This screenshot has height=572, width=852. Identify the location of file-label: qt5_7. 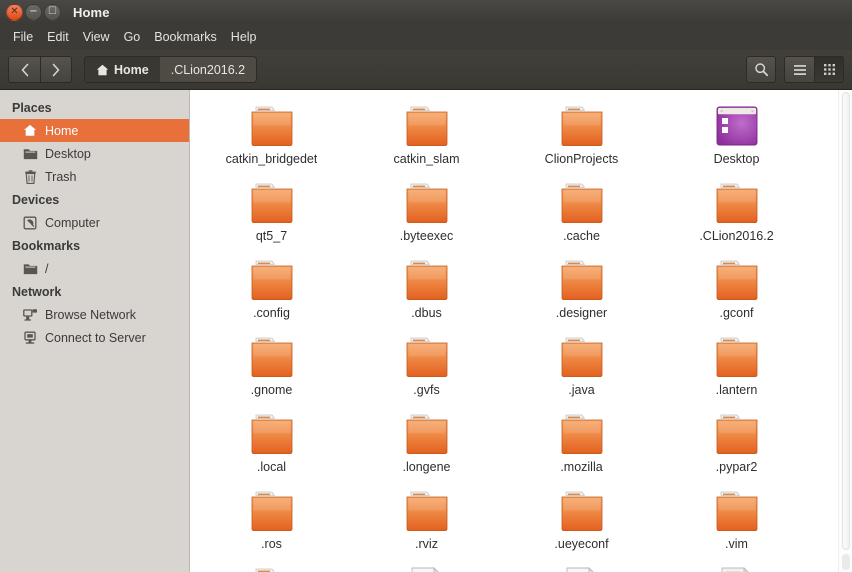
(271, 236).